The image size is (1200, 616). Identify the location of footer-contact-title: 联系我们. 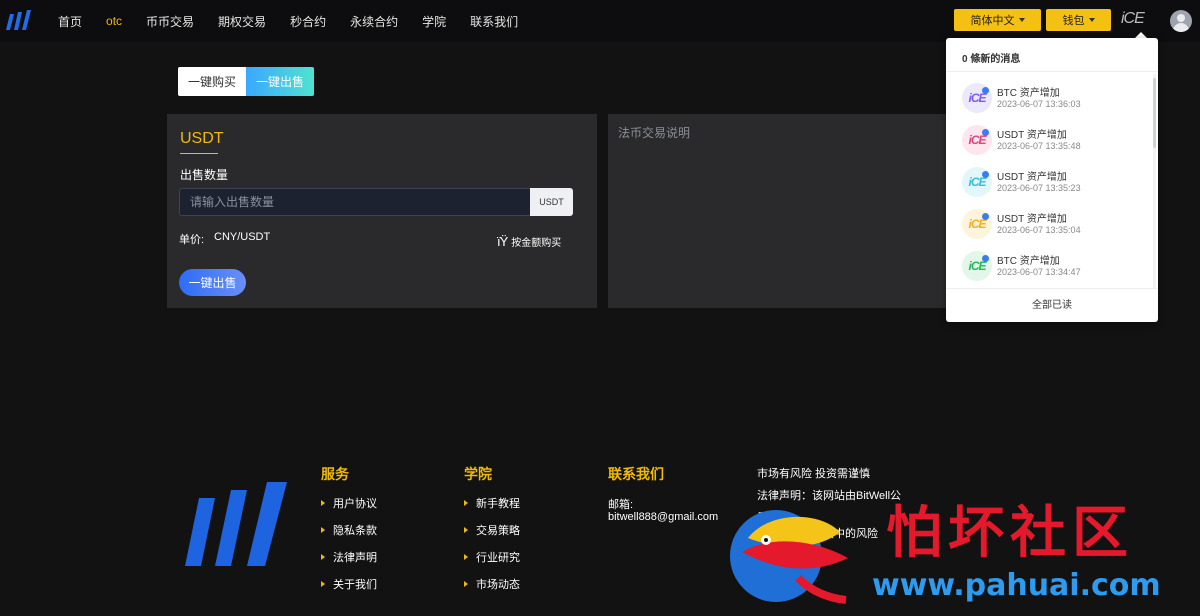
(636, 474).